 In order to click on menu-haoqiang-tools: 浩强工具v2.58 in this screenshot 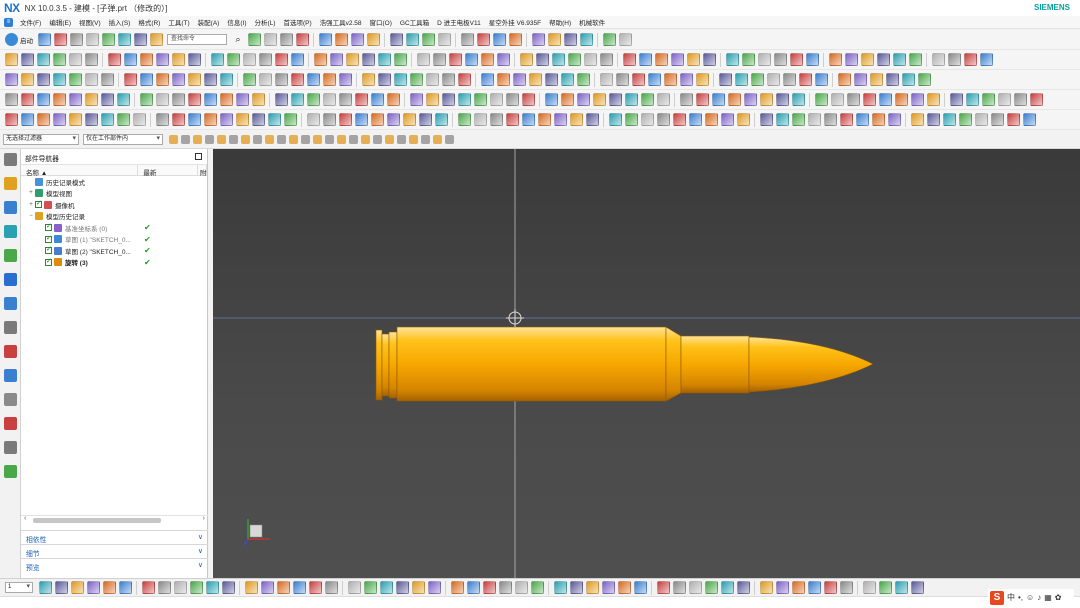, I will do `click(341, 22)`.